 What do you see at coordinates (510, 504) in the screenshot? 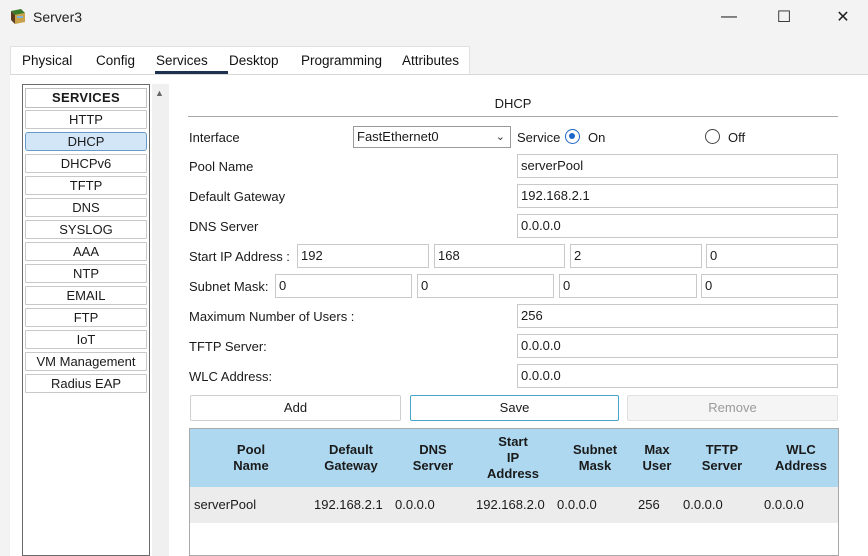
I see `cell-start-ip: 192.168.2.0` at bounding box center [510, 504].